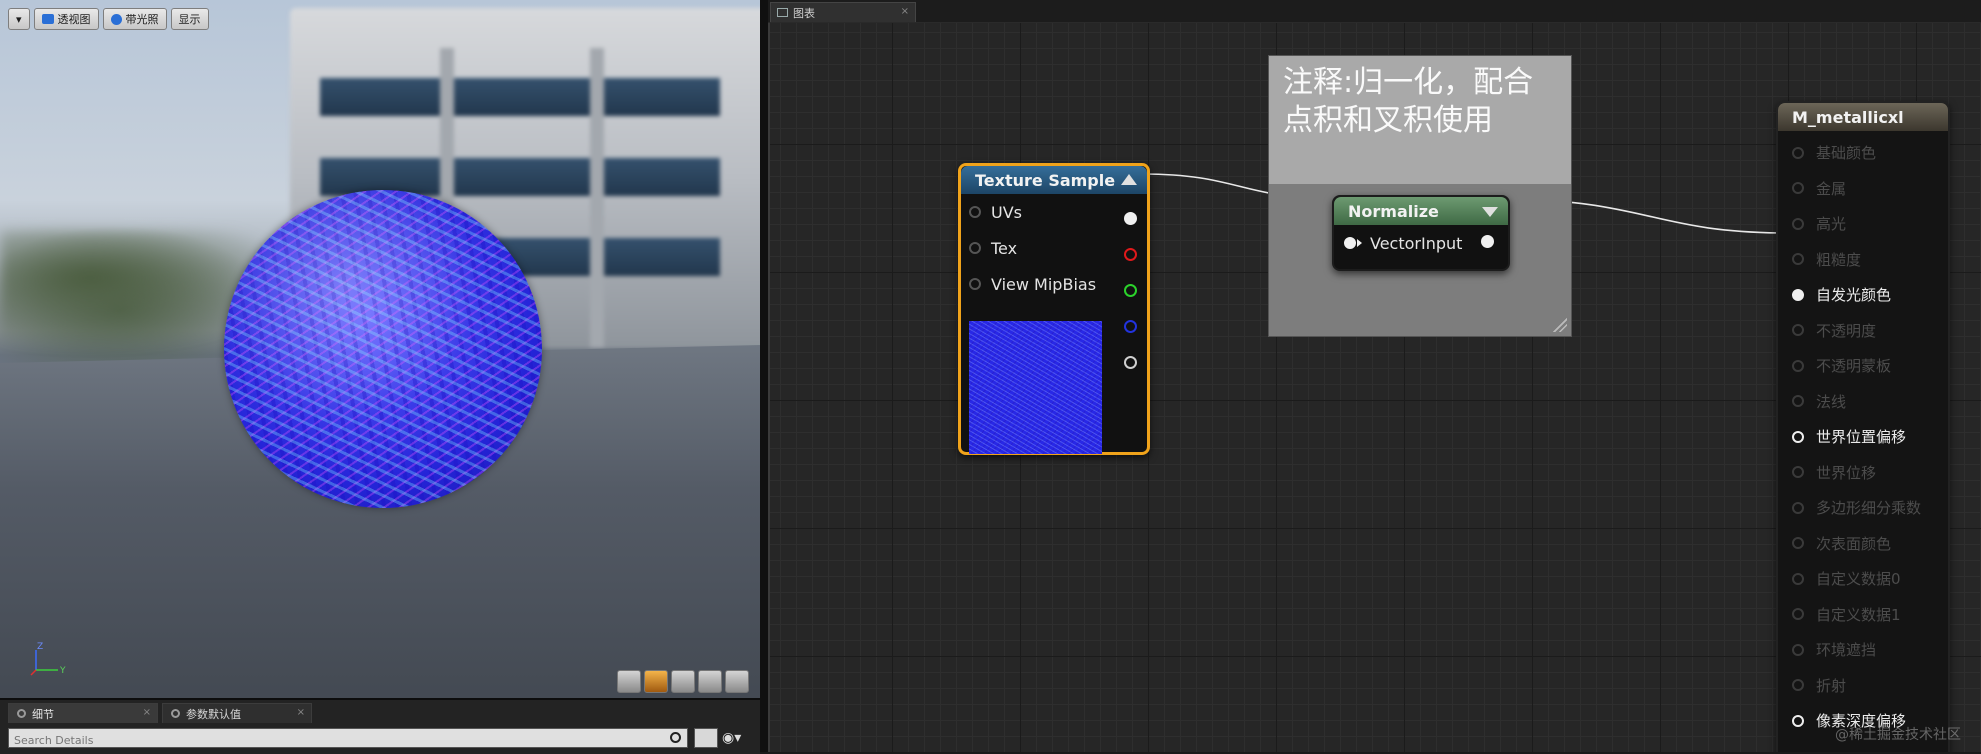  I want to click on material-input-row: 自发光颜色, so click(1863, 295).